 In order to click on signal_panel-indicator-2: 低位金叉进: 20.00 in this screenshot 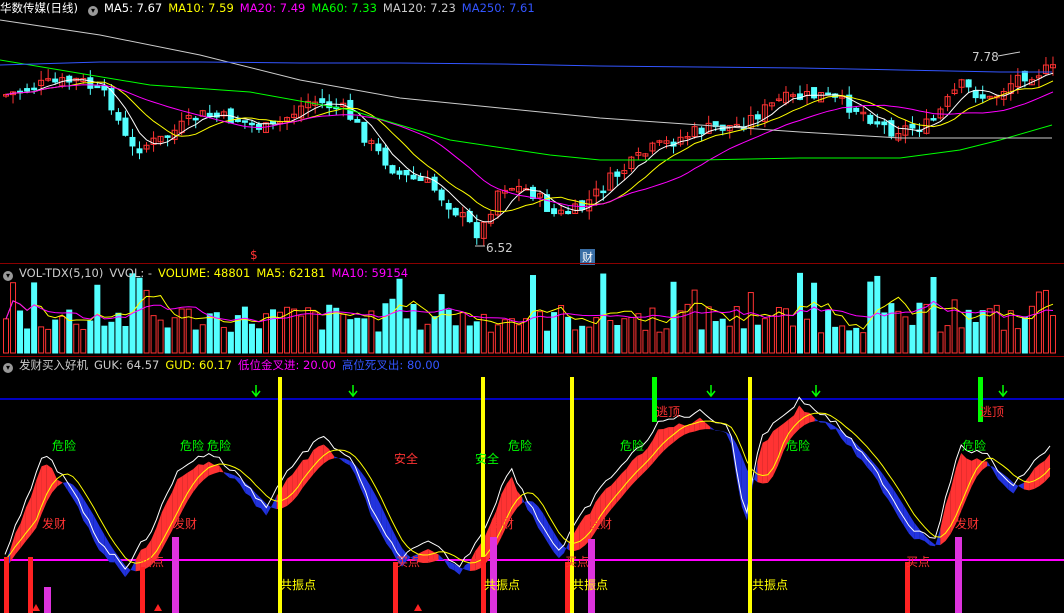, I will do `click(286, 365)`.